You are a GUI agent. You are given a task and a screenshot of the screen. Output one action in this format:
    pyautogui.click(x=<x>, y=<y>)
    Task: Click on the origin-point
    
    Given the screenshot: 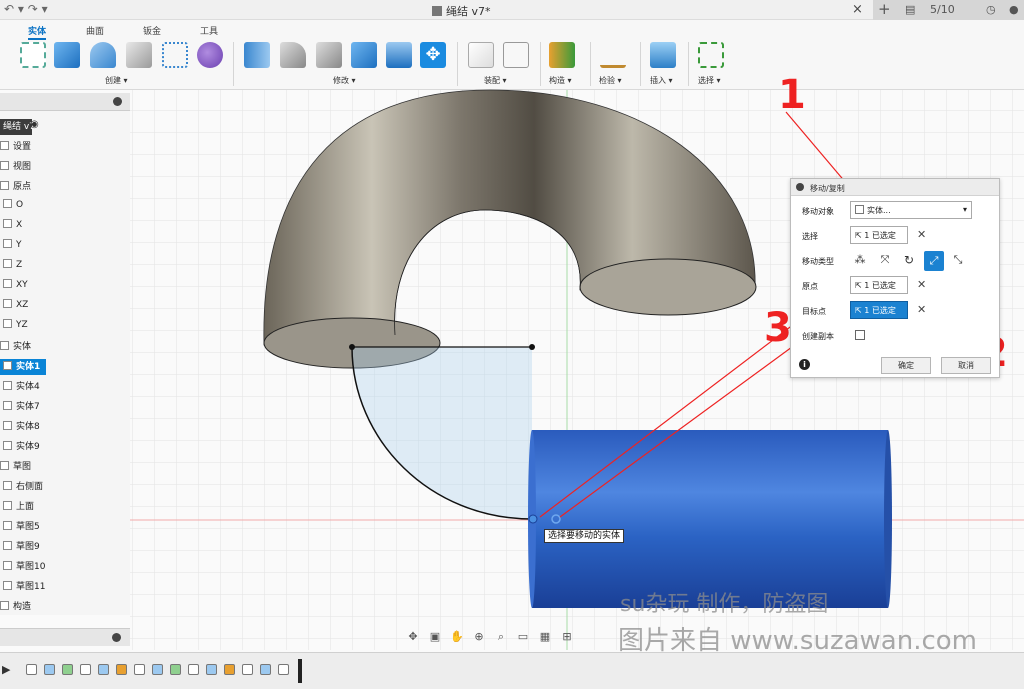 What is the action you would take?
    pyautogui.click(x=533, y=519)
    